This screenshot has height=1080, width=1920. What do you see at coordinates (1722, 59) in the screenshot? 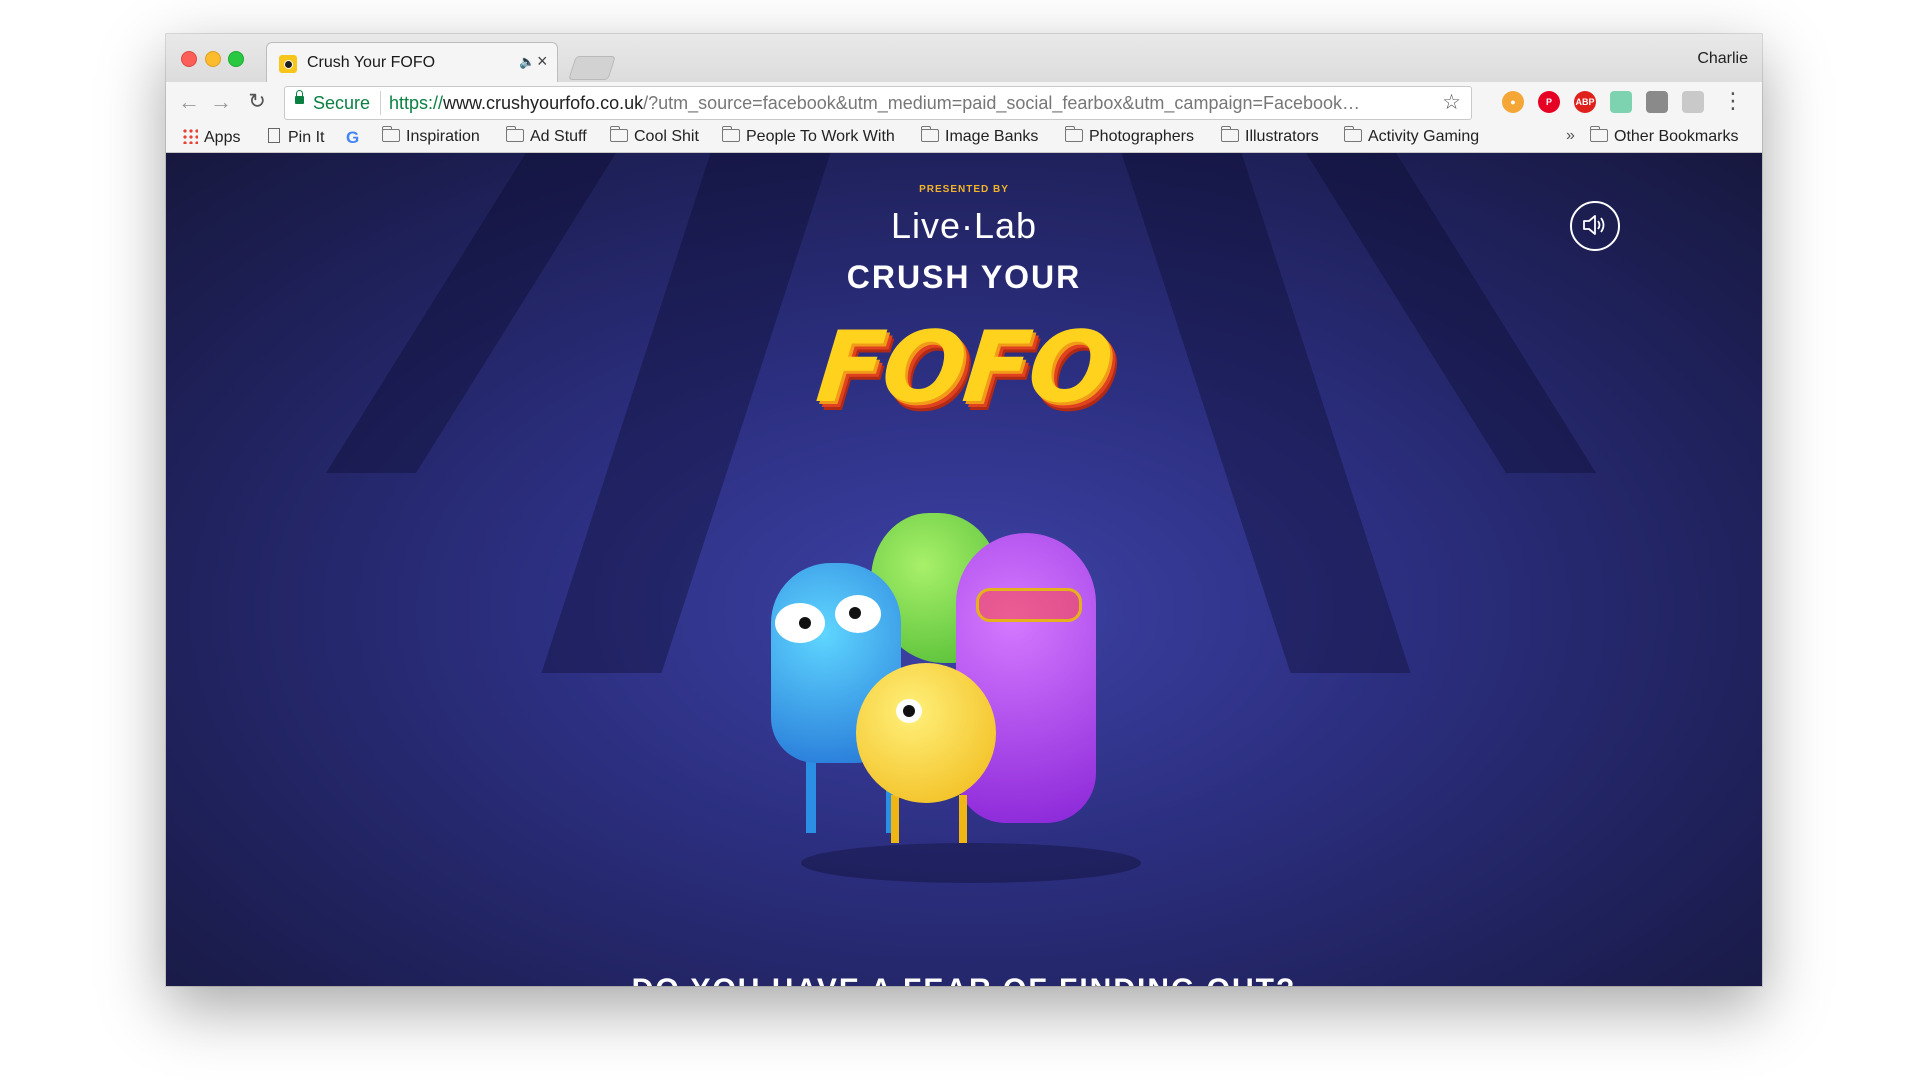
I see `profile-name: Charlie` at bounding box center [1722, 59].